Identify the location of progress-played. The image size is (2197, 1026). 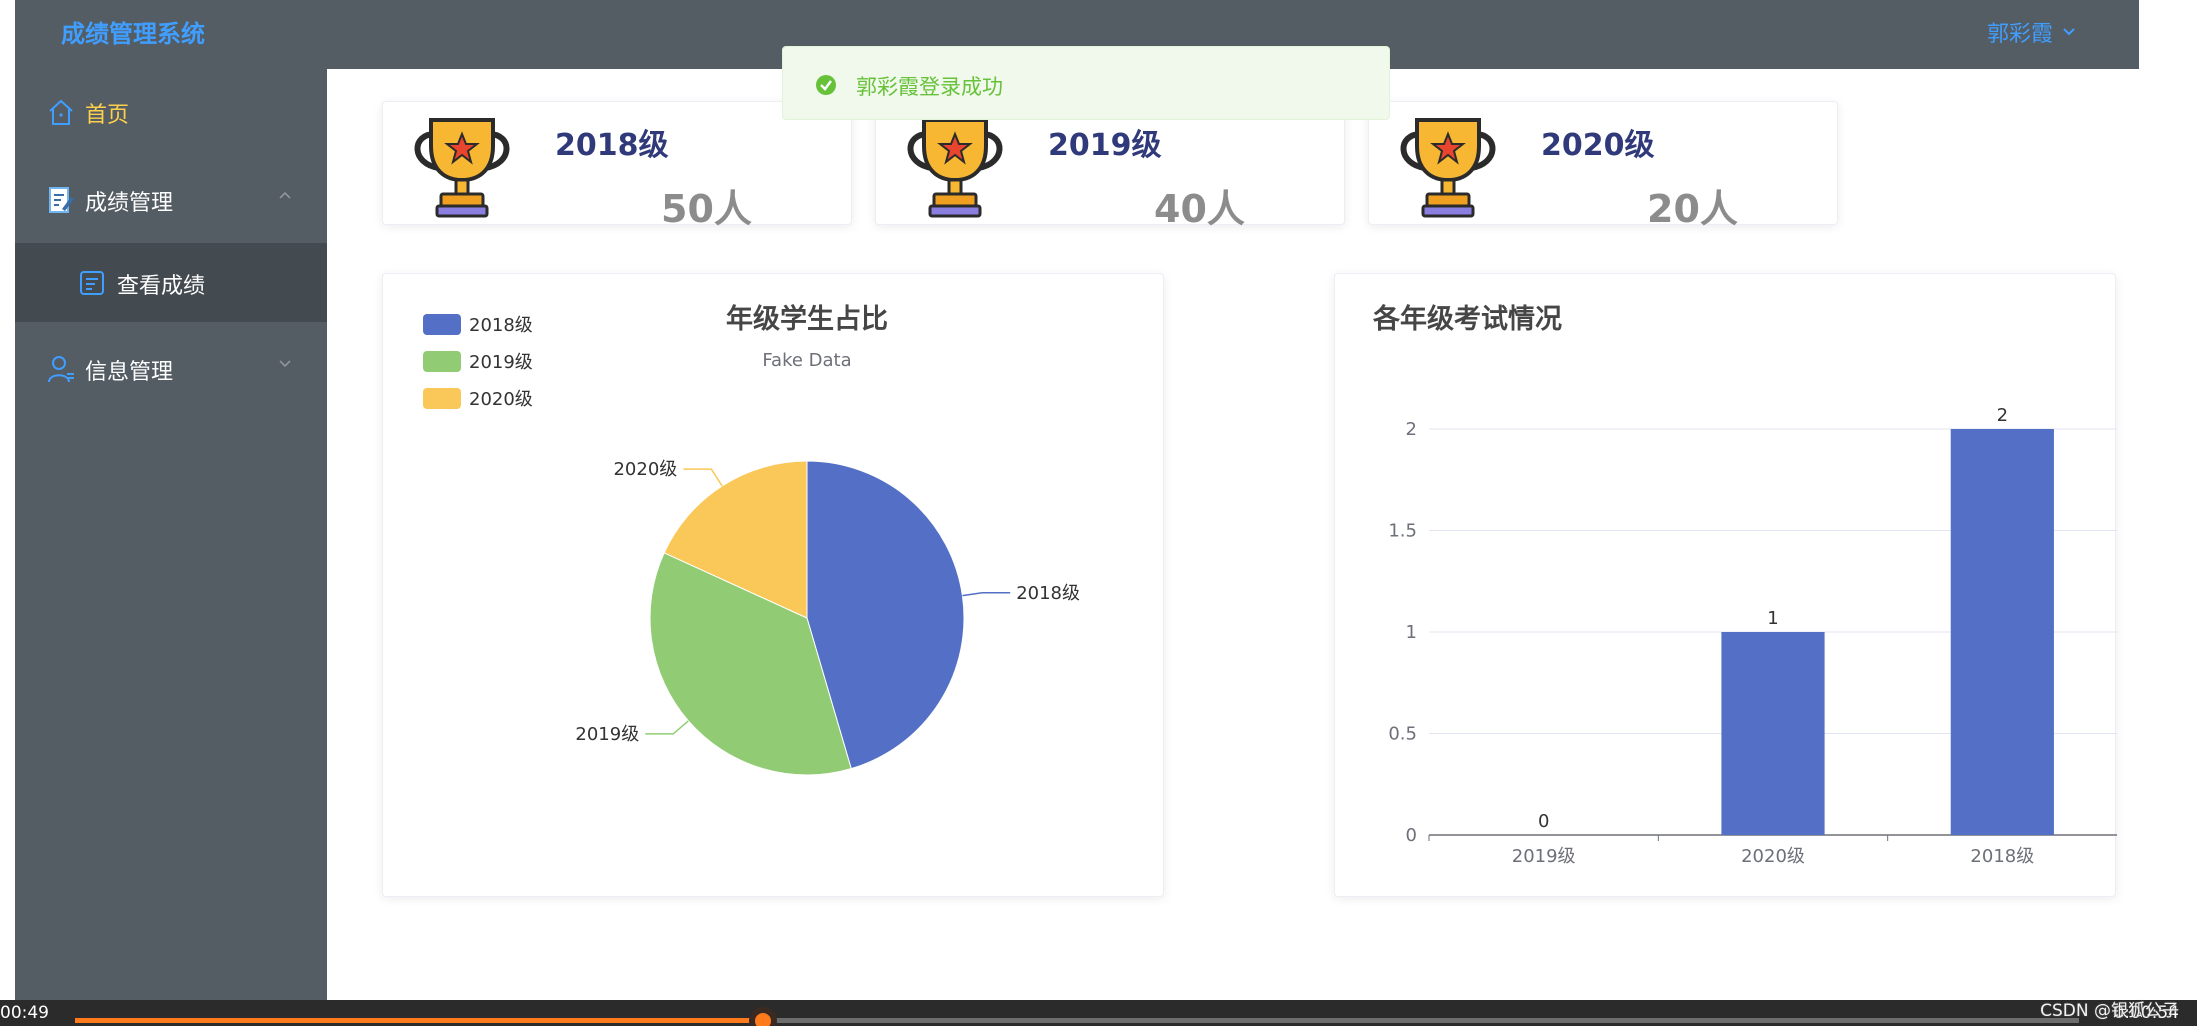
(419, 1020).